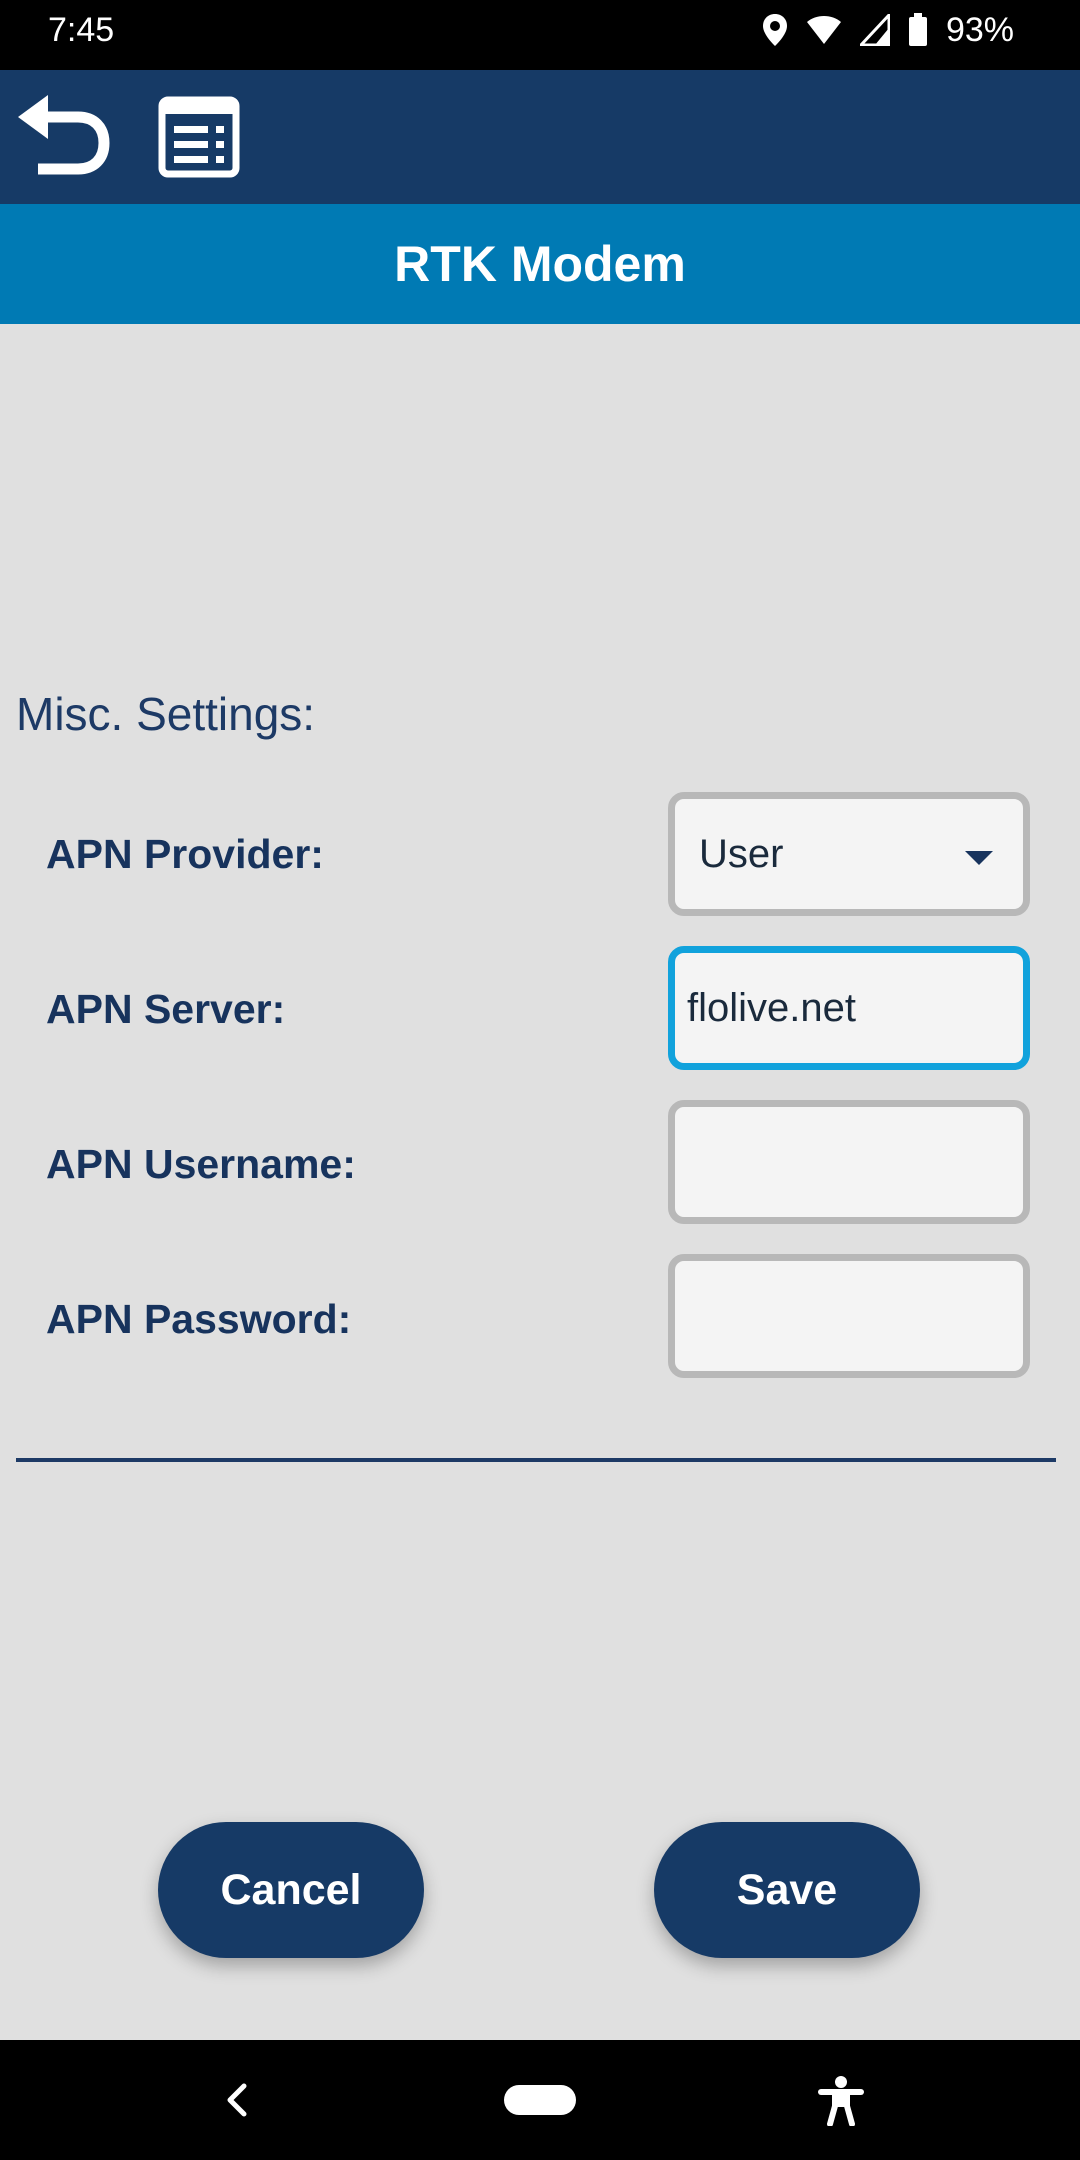  Describe the element at coordinates (771, 1008) in the screenshot. I see `apn-server-value: flolive.net` at that location.